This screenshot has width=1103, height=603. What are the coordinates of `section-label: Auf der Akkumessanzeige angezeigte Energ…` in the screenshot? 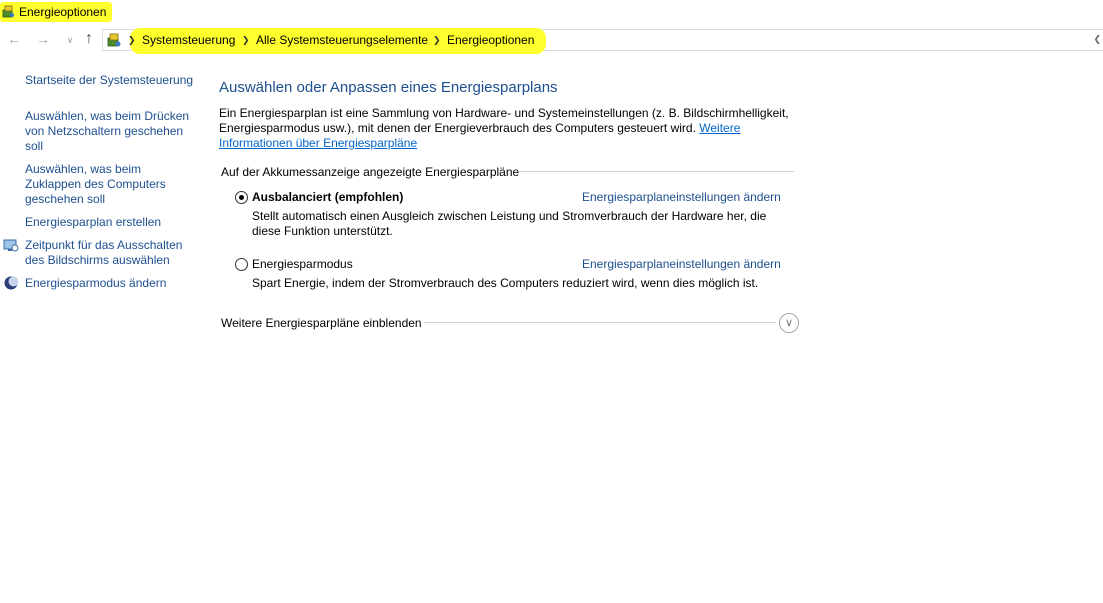 It's located at (370, 172).